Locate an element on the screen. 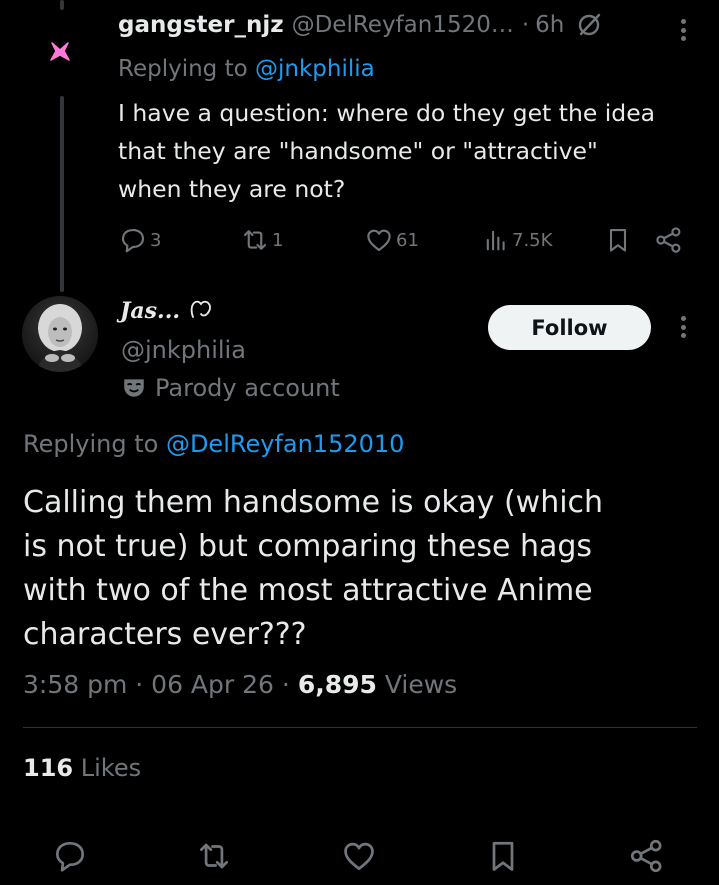 This screenshot has width=719, height=885. reply-text-line: when they are not? is located at coordinates (232, 189).